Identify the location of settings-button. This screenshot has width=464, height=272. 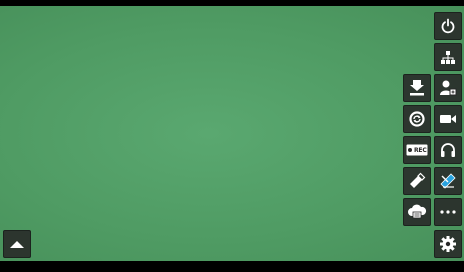
(448, 244).